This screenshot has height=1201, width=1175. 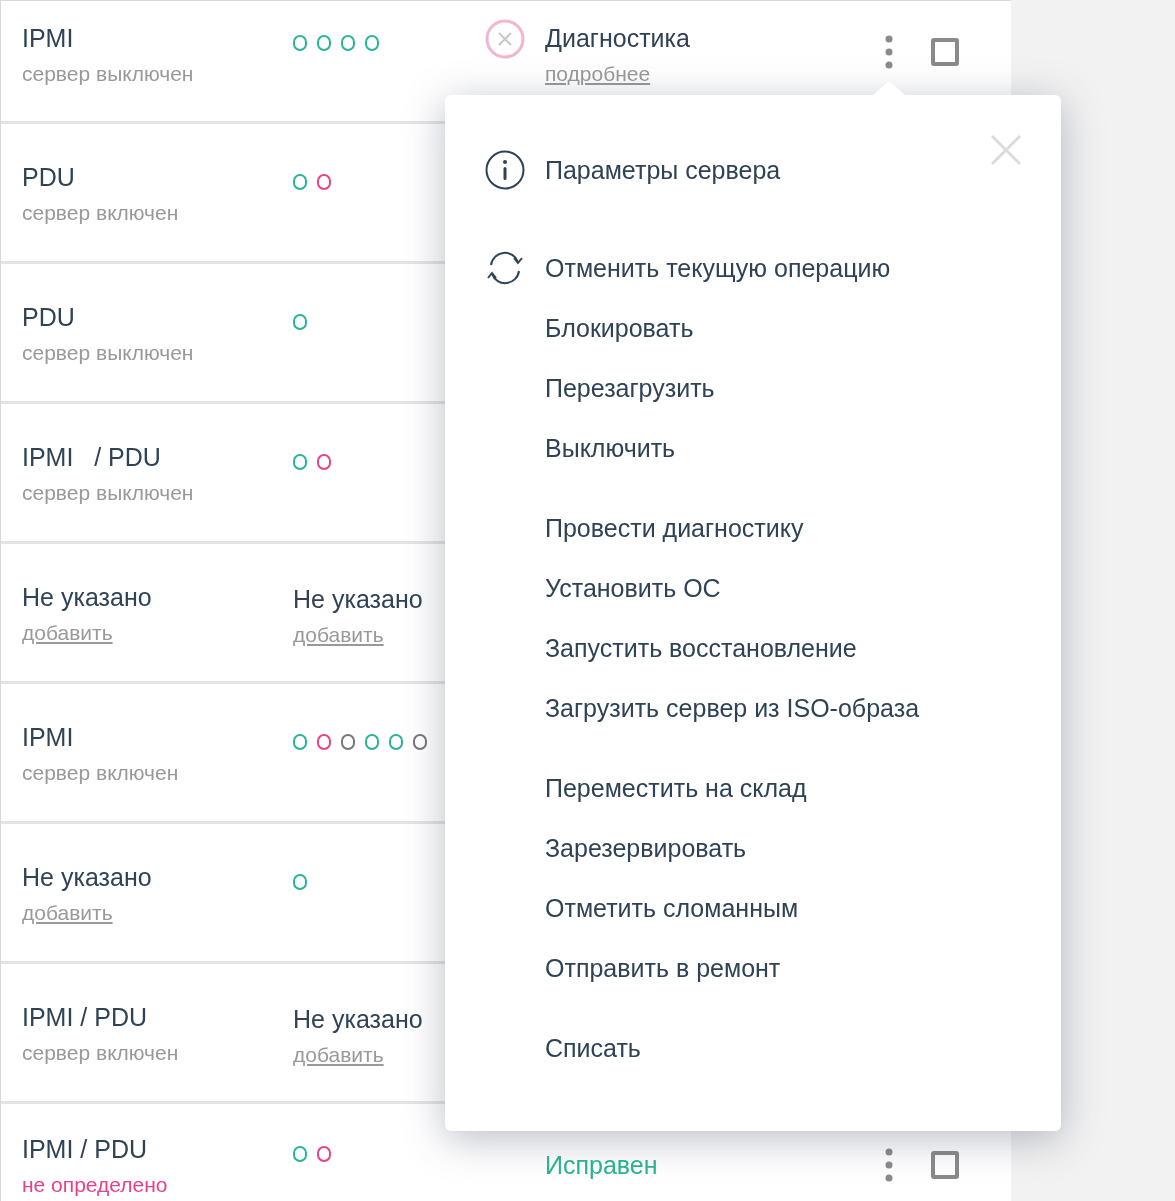 I want to click on refresh-icon, so click(x=505, y=268).